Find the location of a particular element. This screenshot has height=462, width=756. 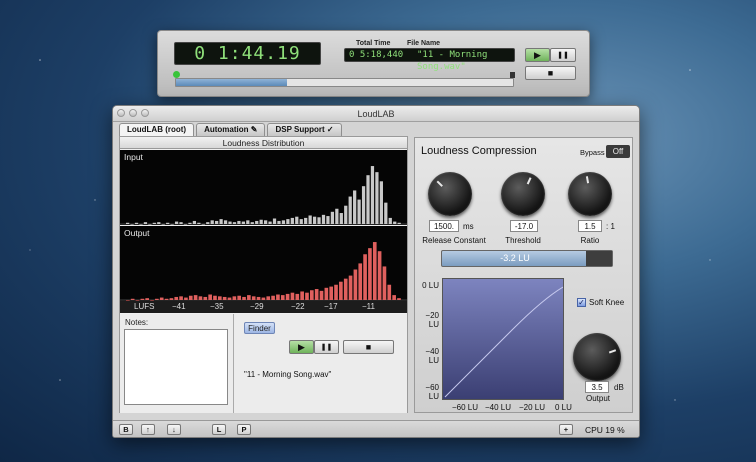

file-name-label: File Name is located at coordinates (424, 43).